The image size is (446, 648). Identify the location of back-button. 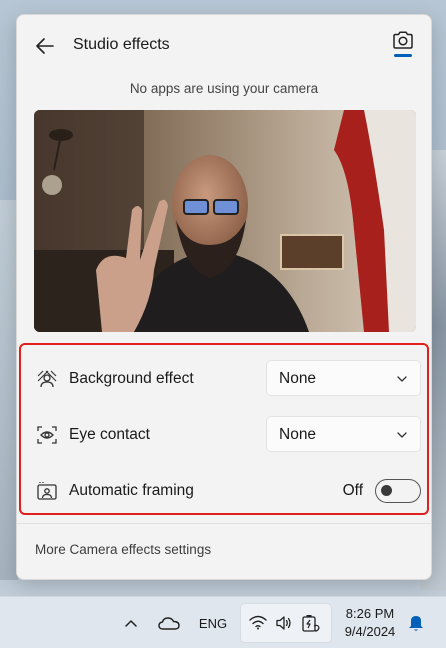
(45, 46).